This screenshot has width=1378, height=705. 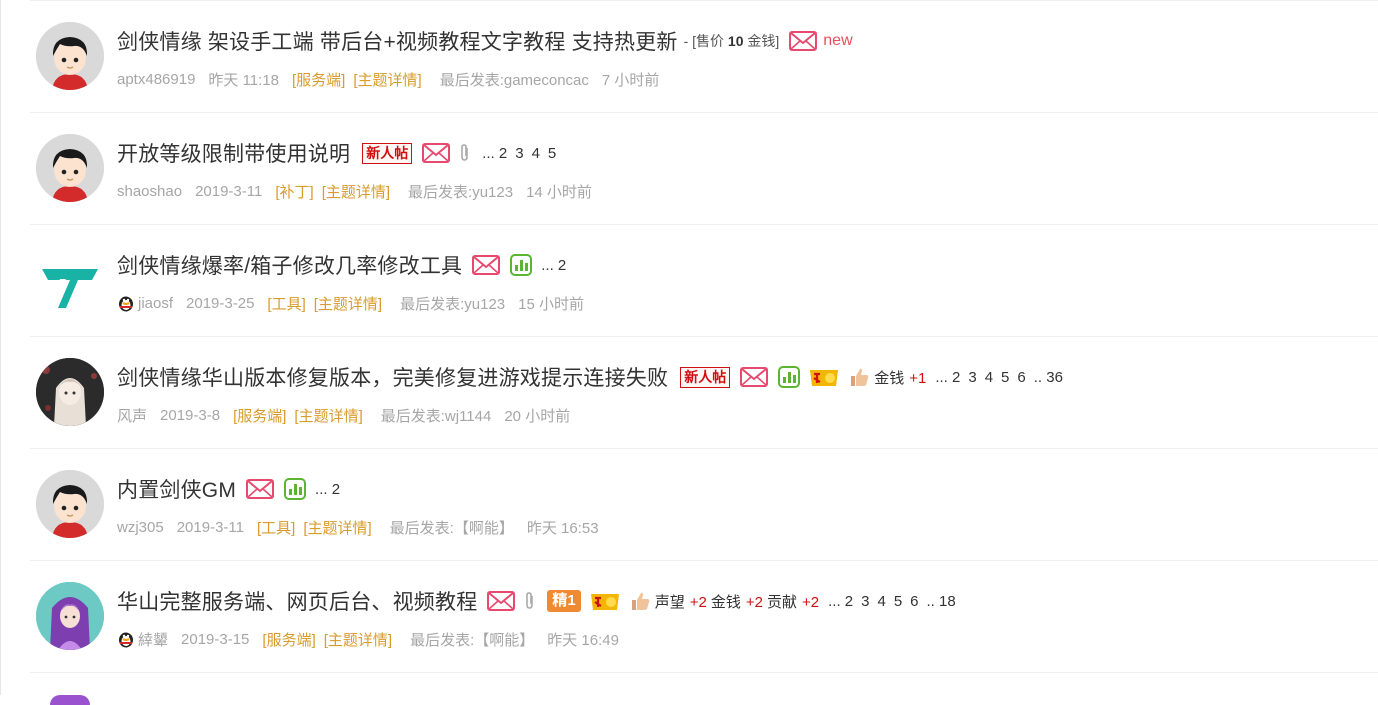 I want to click on author-link: aptx486919, so click(x=156, y=79).